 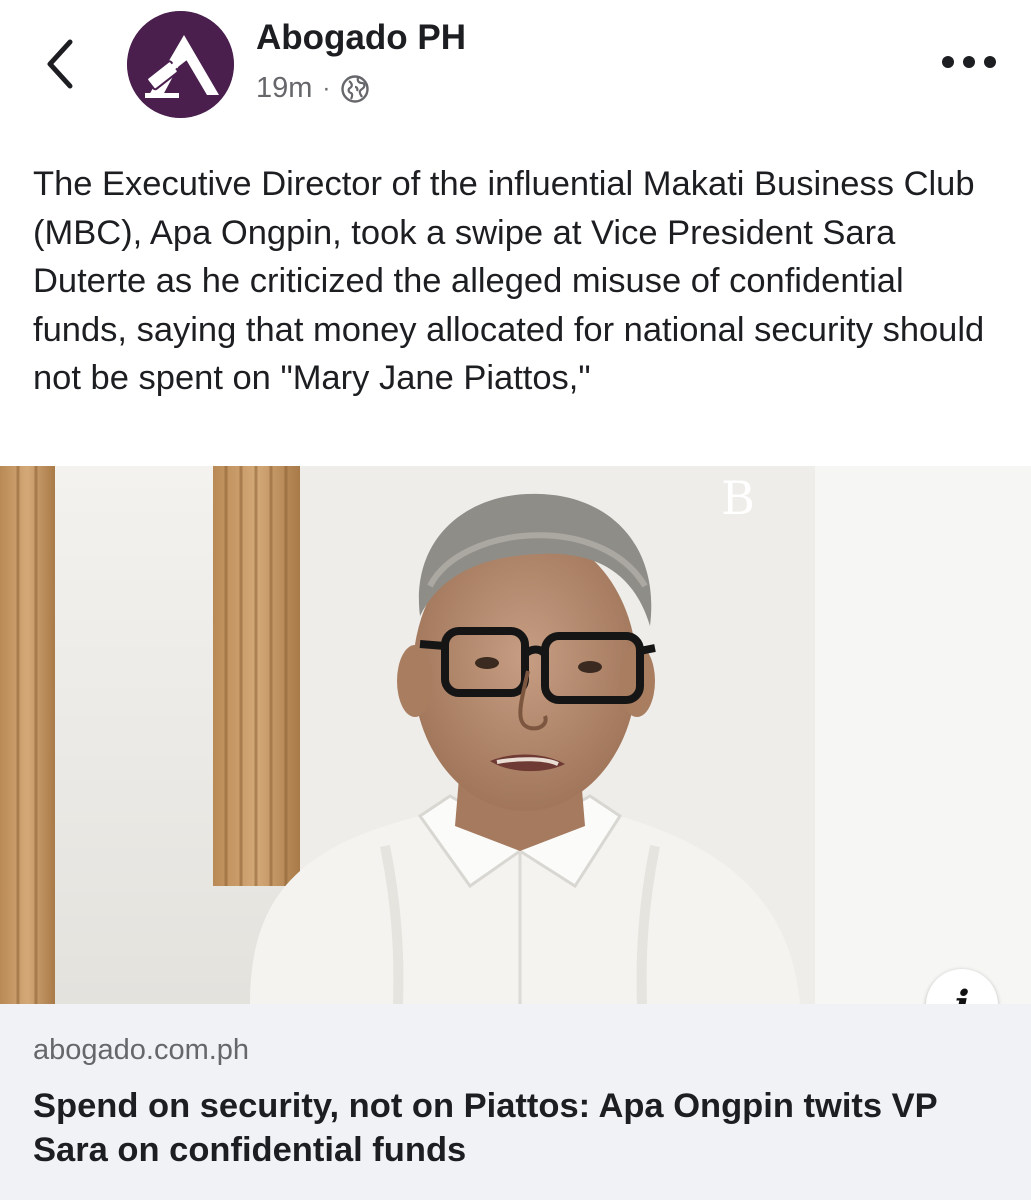 What do you see at coordinates (361, 38) in the screenshot?
I see `page-name: Abogado PH` at bounding box center [361, 38].